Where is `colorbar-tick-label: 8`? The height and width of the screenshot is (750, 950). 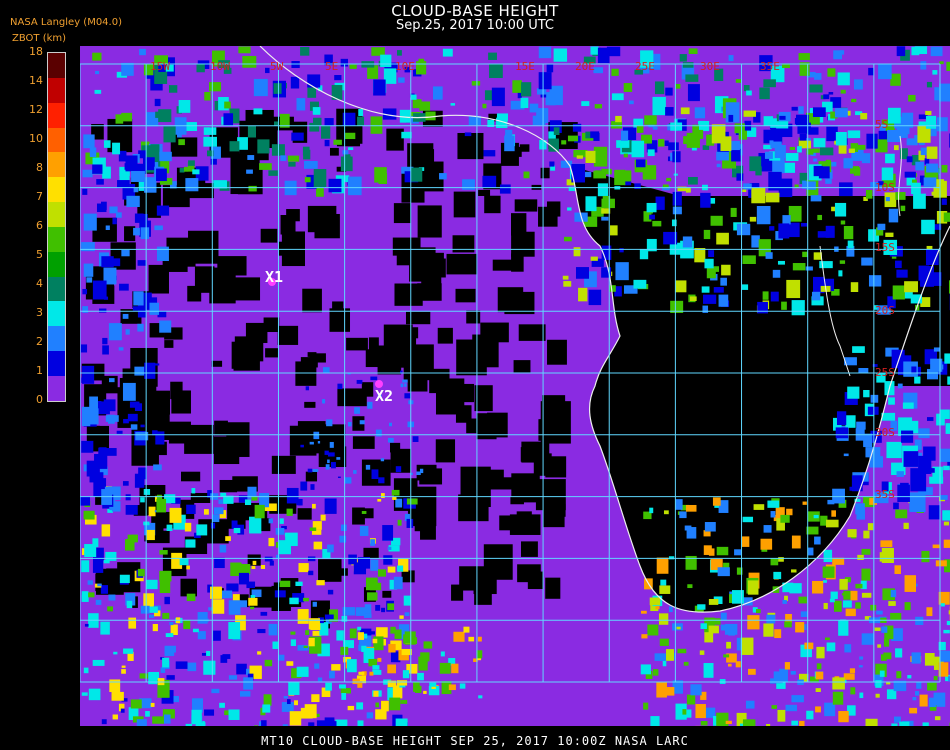 colorbar-tick-label: 8 is located at coordinates (39, 167).